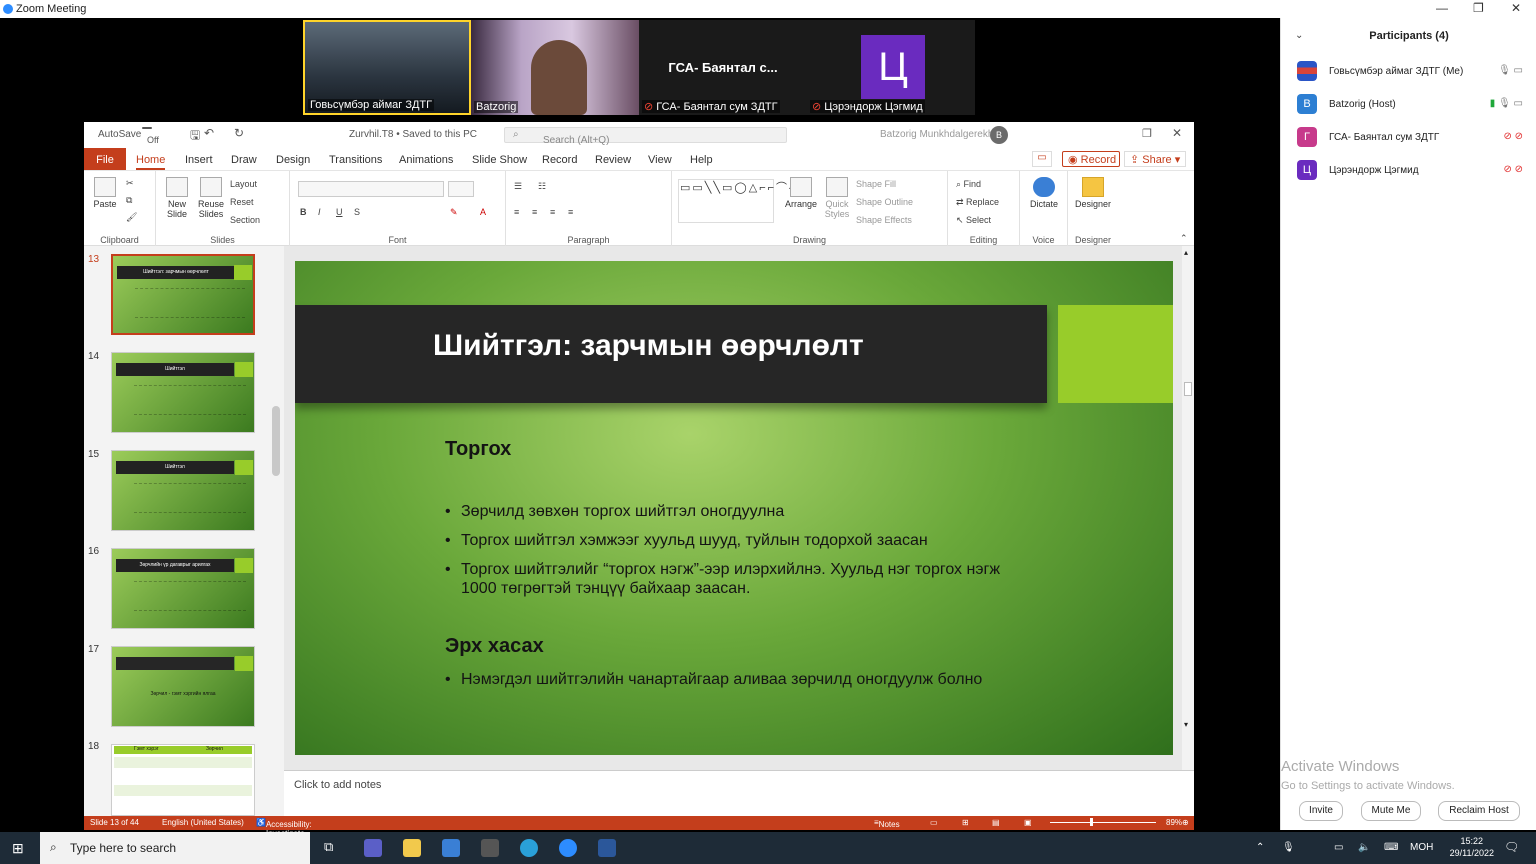 The height and width of the screenshot is (864, 1536). What do you see at coordinates (884, 220) in the screenshot?
I see `shape-effects-button: Shape Effects` at bounding box center [884, 220].